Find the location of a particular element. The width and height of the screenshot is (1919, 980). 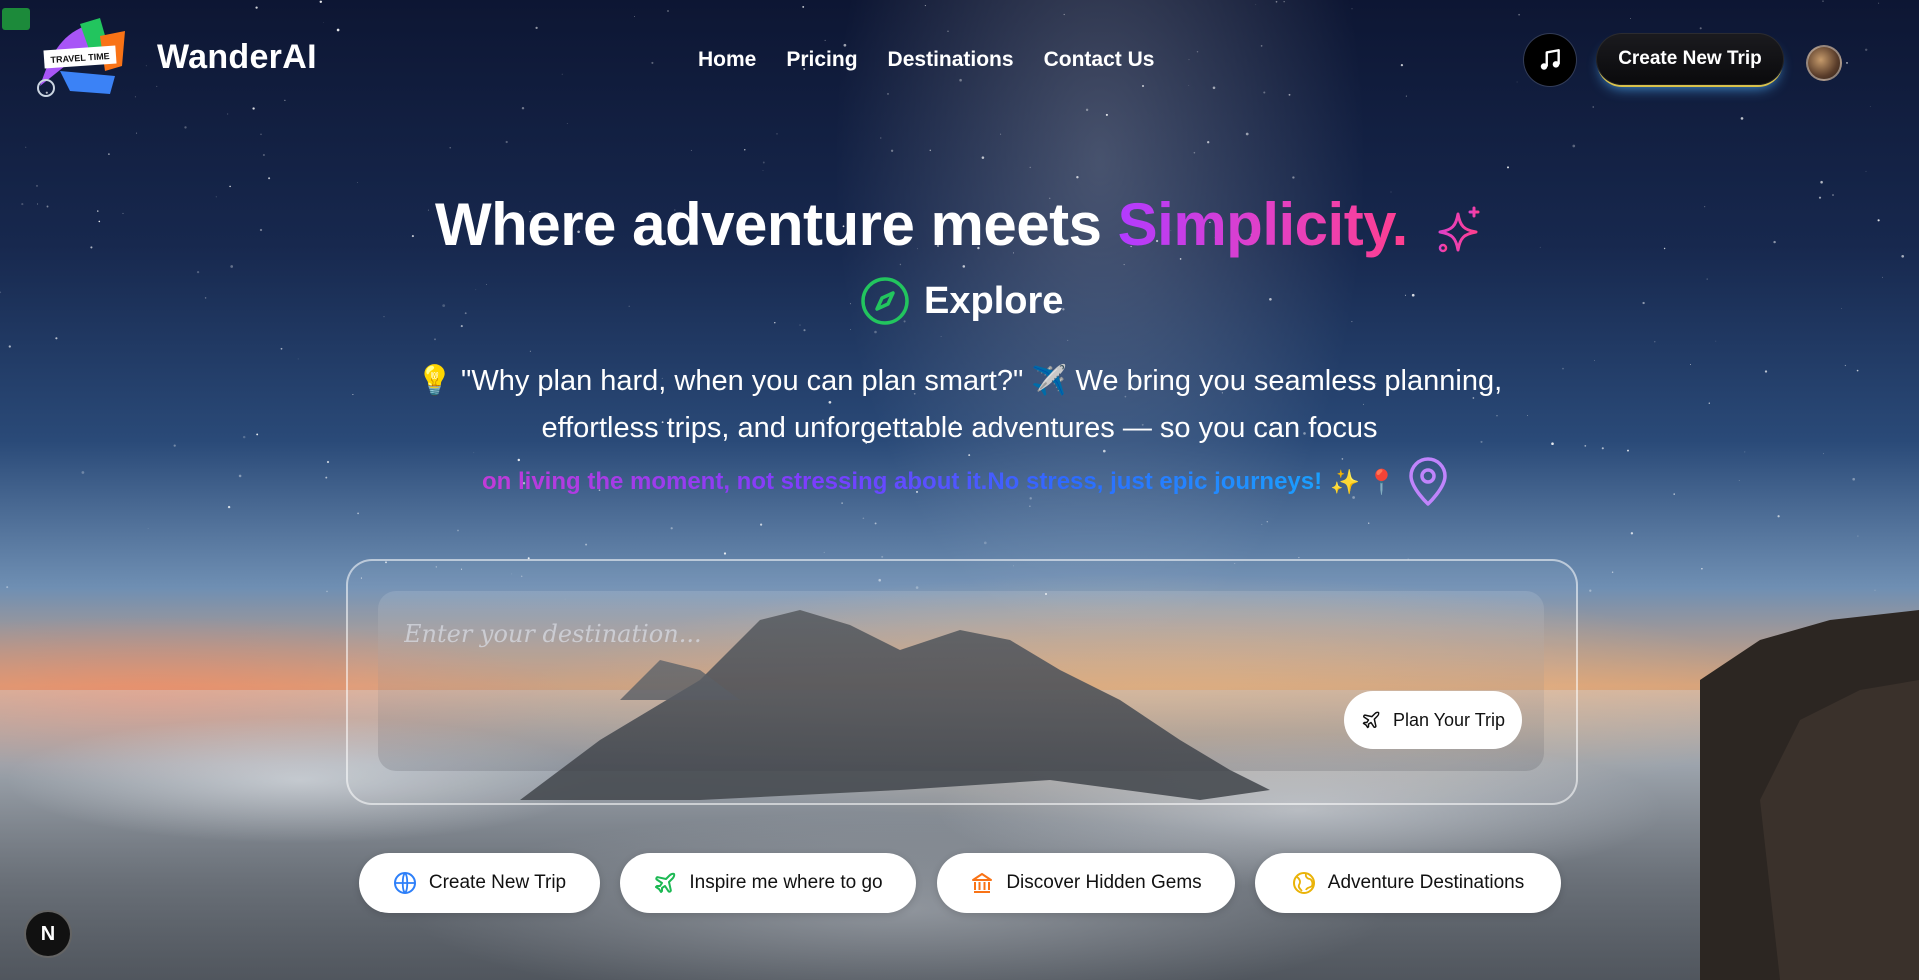

quick-action-inspire-me: Inspire me where to go is located at coordinates (768, 883).